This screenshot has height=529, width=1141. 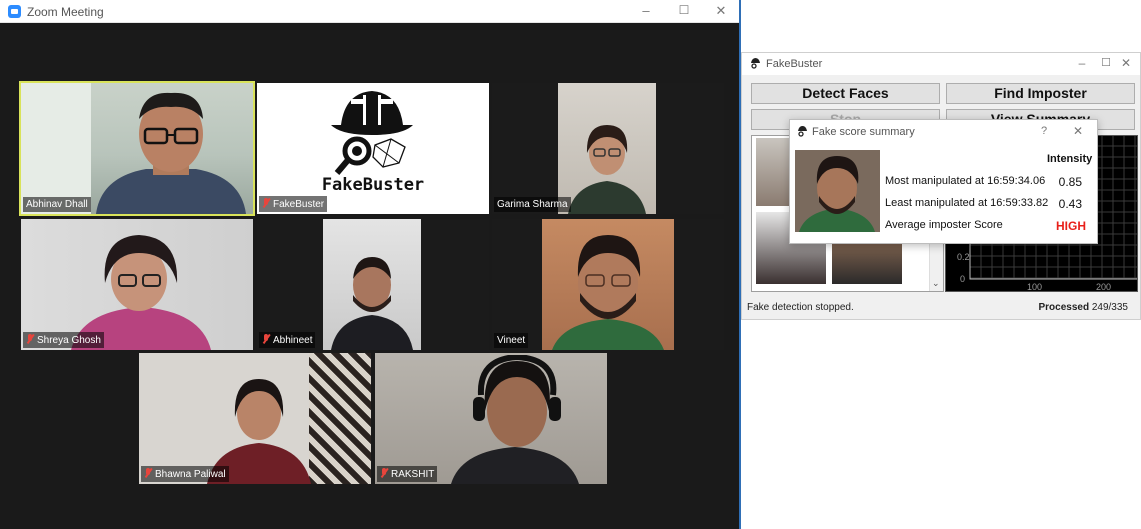 I want to click on participant-name: Abhinav Dhall, so click(x=57, y=204).